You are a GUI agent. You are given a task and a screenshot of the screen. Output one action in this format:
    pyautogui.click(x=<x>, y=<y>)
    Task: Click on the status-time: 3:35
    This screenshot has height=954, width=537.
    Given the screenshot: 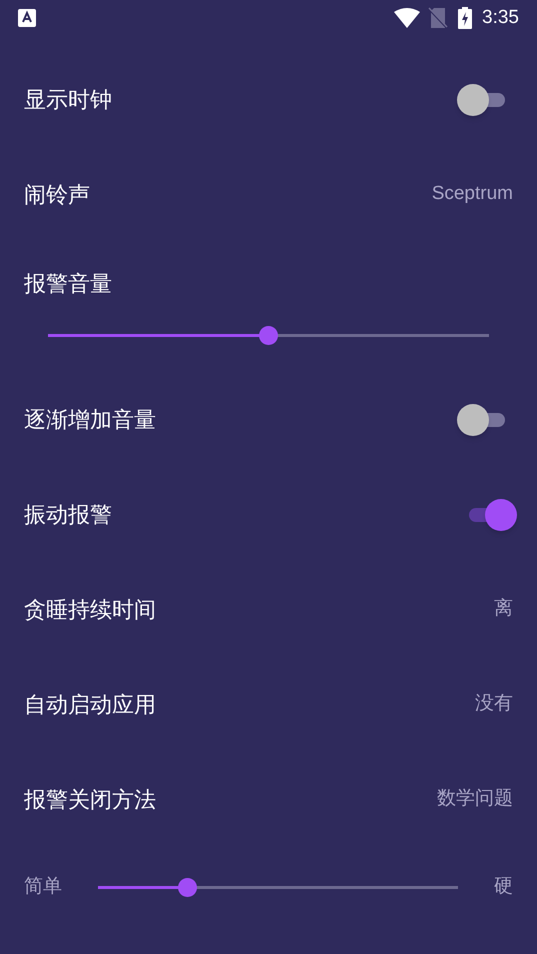 What is the action you would take?
    pyautogui.click(x=500, y=18)
    